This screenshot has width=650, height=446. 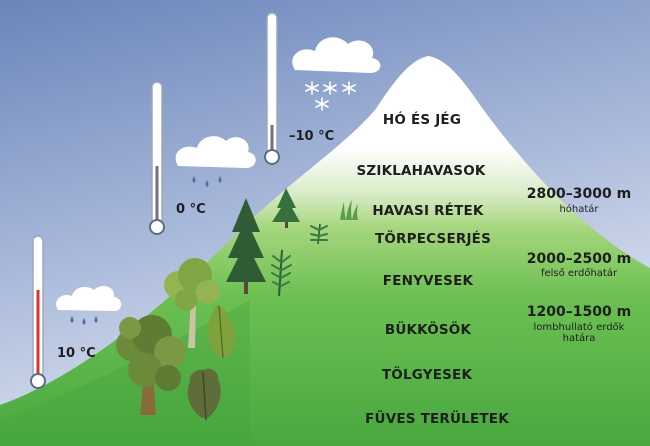 What do you see at coordinates (428, 330) in the screenshot?
I see `zone-label-beech-forests: BÜKKÖSÖK` at bounding box center [428, 330].